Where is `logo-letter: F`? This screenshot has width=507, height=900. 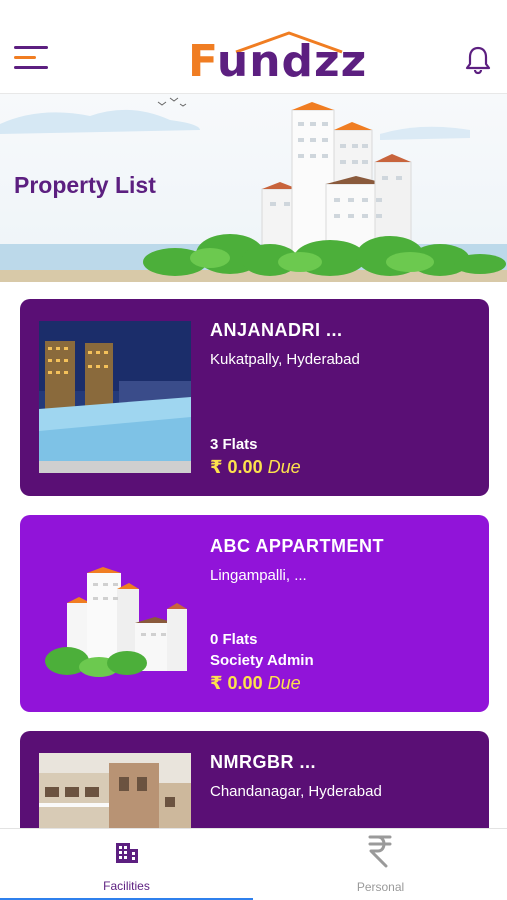
logo-letter: F is located at coordinates (202, 61).